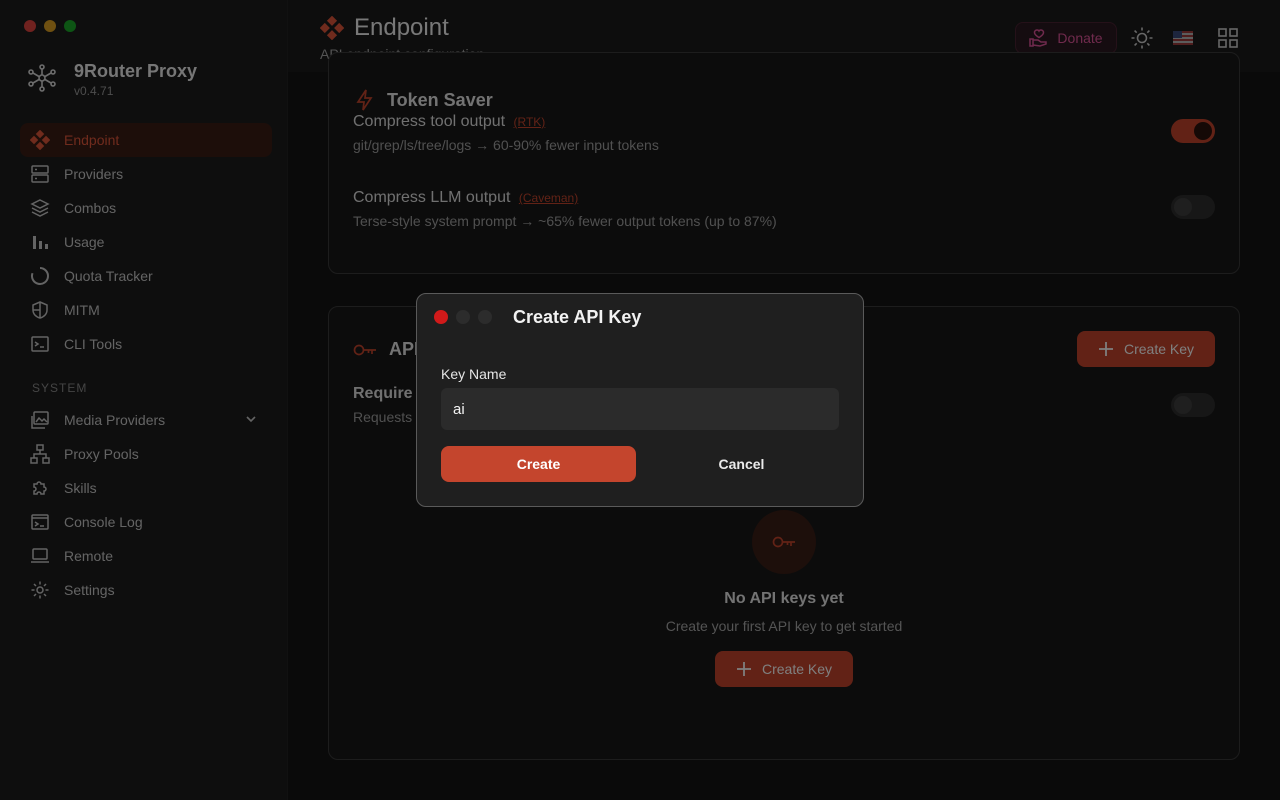  Describe the element at coordinates (640, 409) in the screenshot. I see `key-name-input` at that location.